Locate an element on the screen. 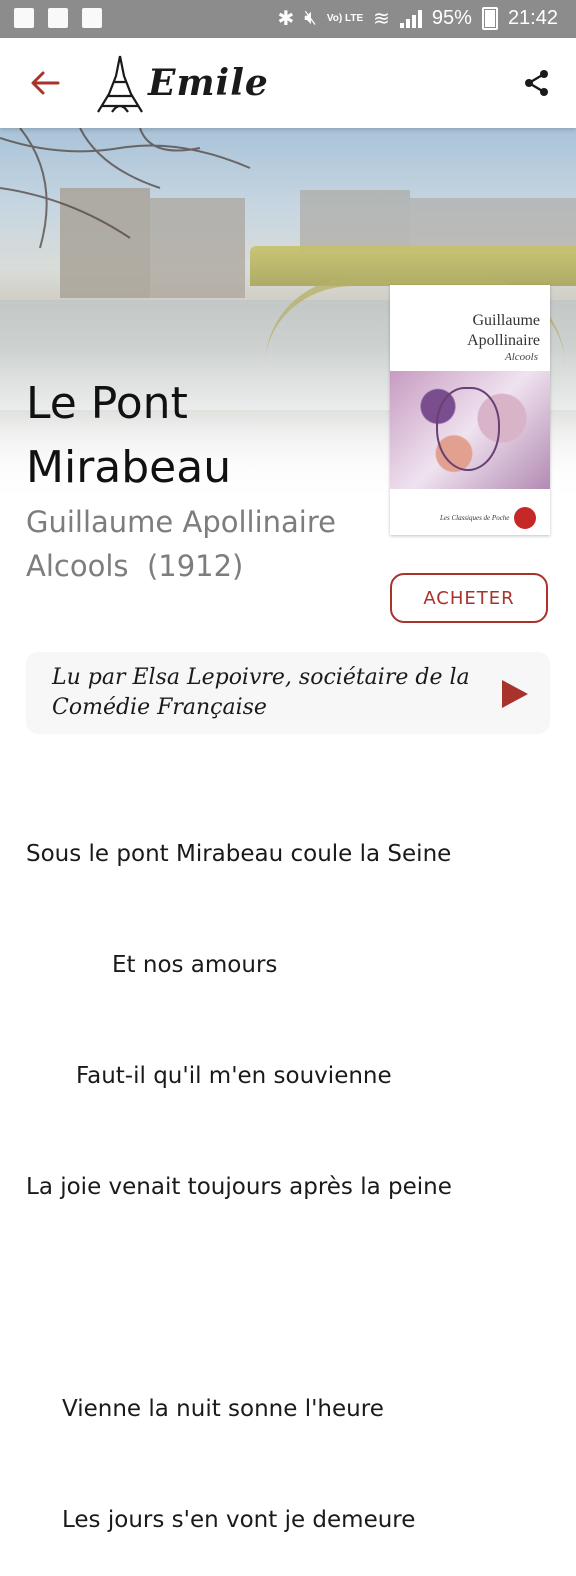 Image resolution: width=576 pixels, height=1576 pixels. app-logo: Emile is located at coordinates (182, 84).